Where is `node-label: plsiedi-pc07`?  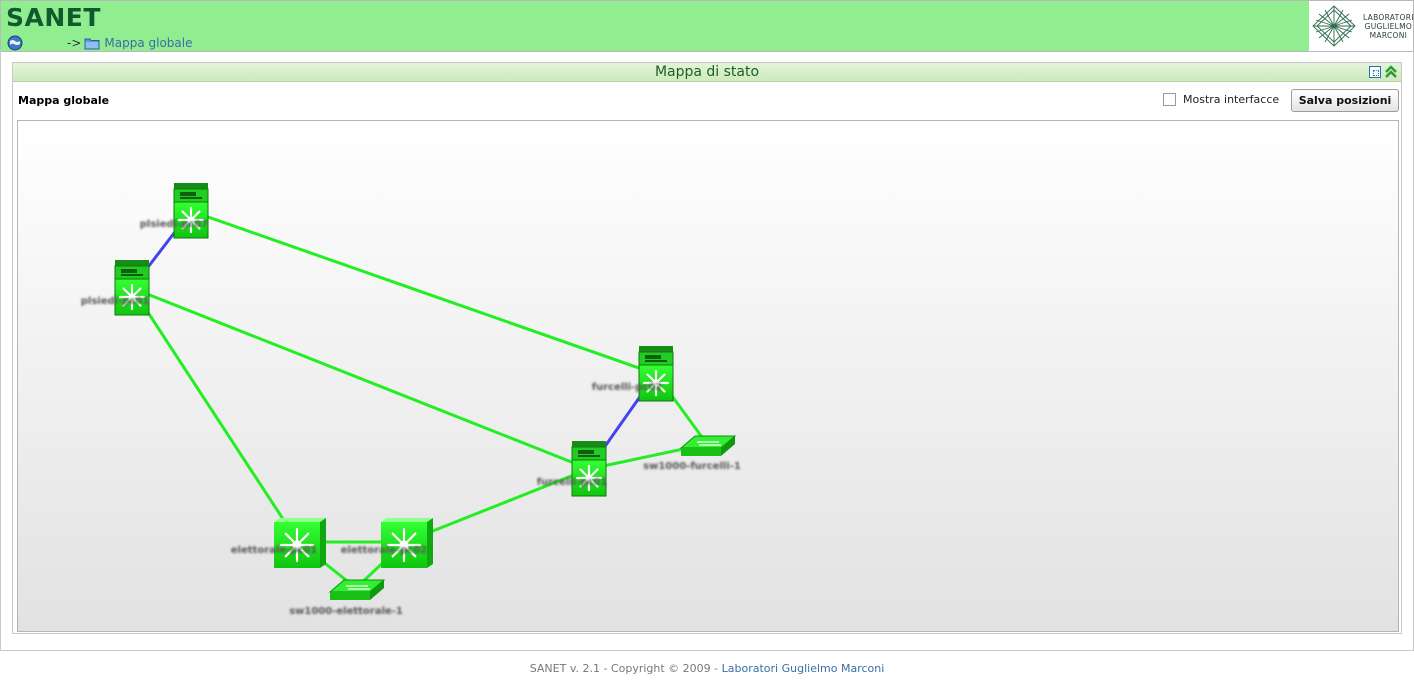
node-label: plsiedi-pc07 is located at coordinates (174, 224).